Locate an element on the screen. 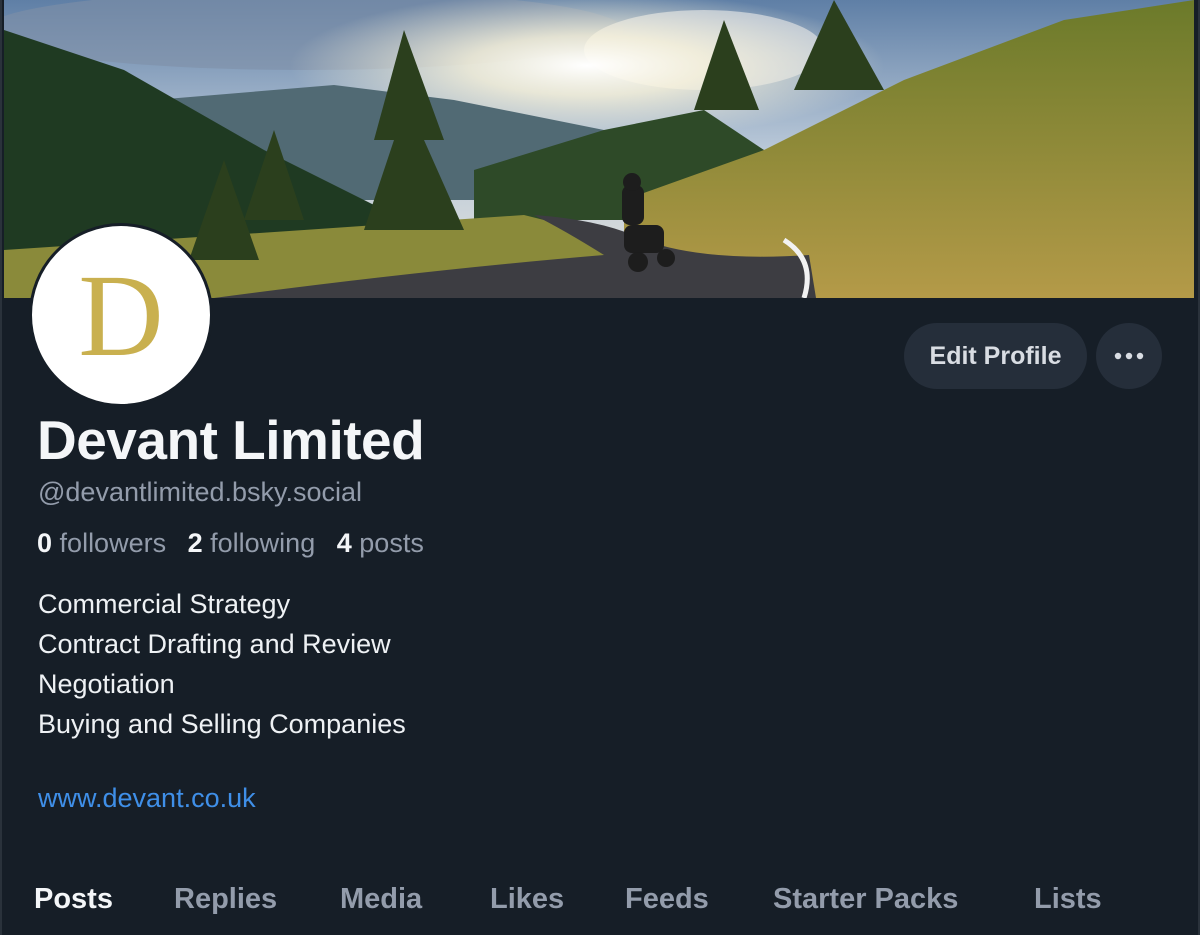 Image resolution: width=1200 pixels, height=935 pixels. posts-count: 4 is located at coordinates (344, 543).